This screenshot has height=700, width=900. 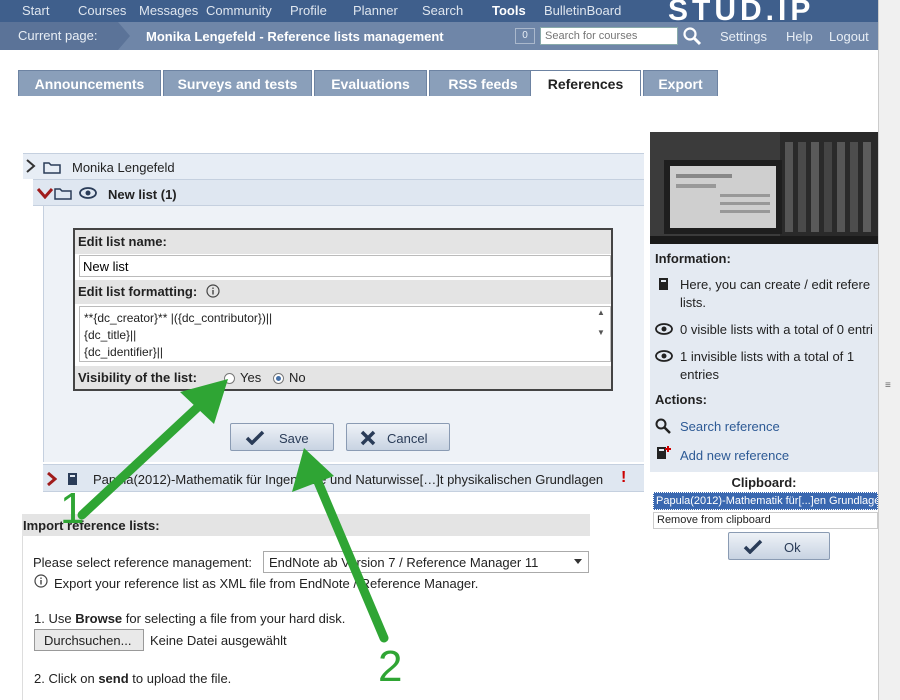 I want to click on library-photo-icon, so click(x=764, y=188).